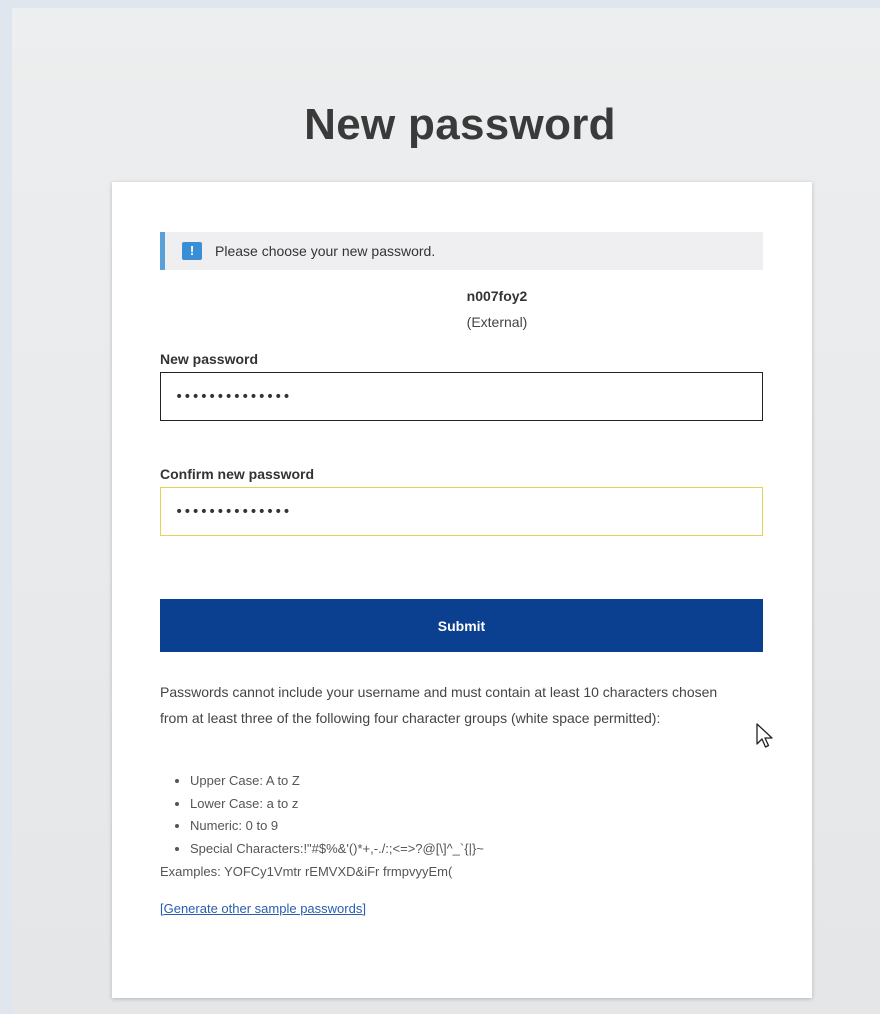  What do you see at coordinates (461, 625) in the screenshot?
I see `submit-button: Submit` at bounding box center [461, 625].